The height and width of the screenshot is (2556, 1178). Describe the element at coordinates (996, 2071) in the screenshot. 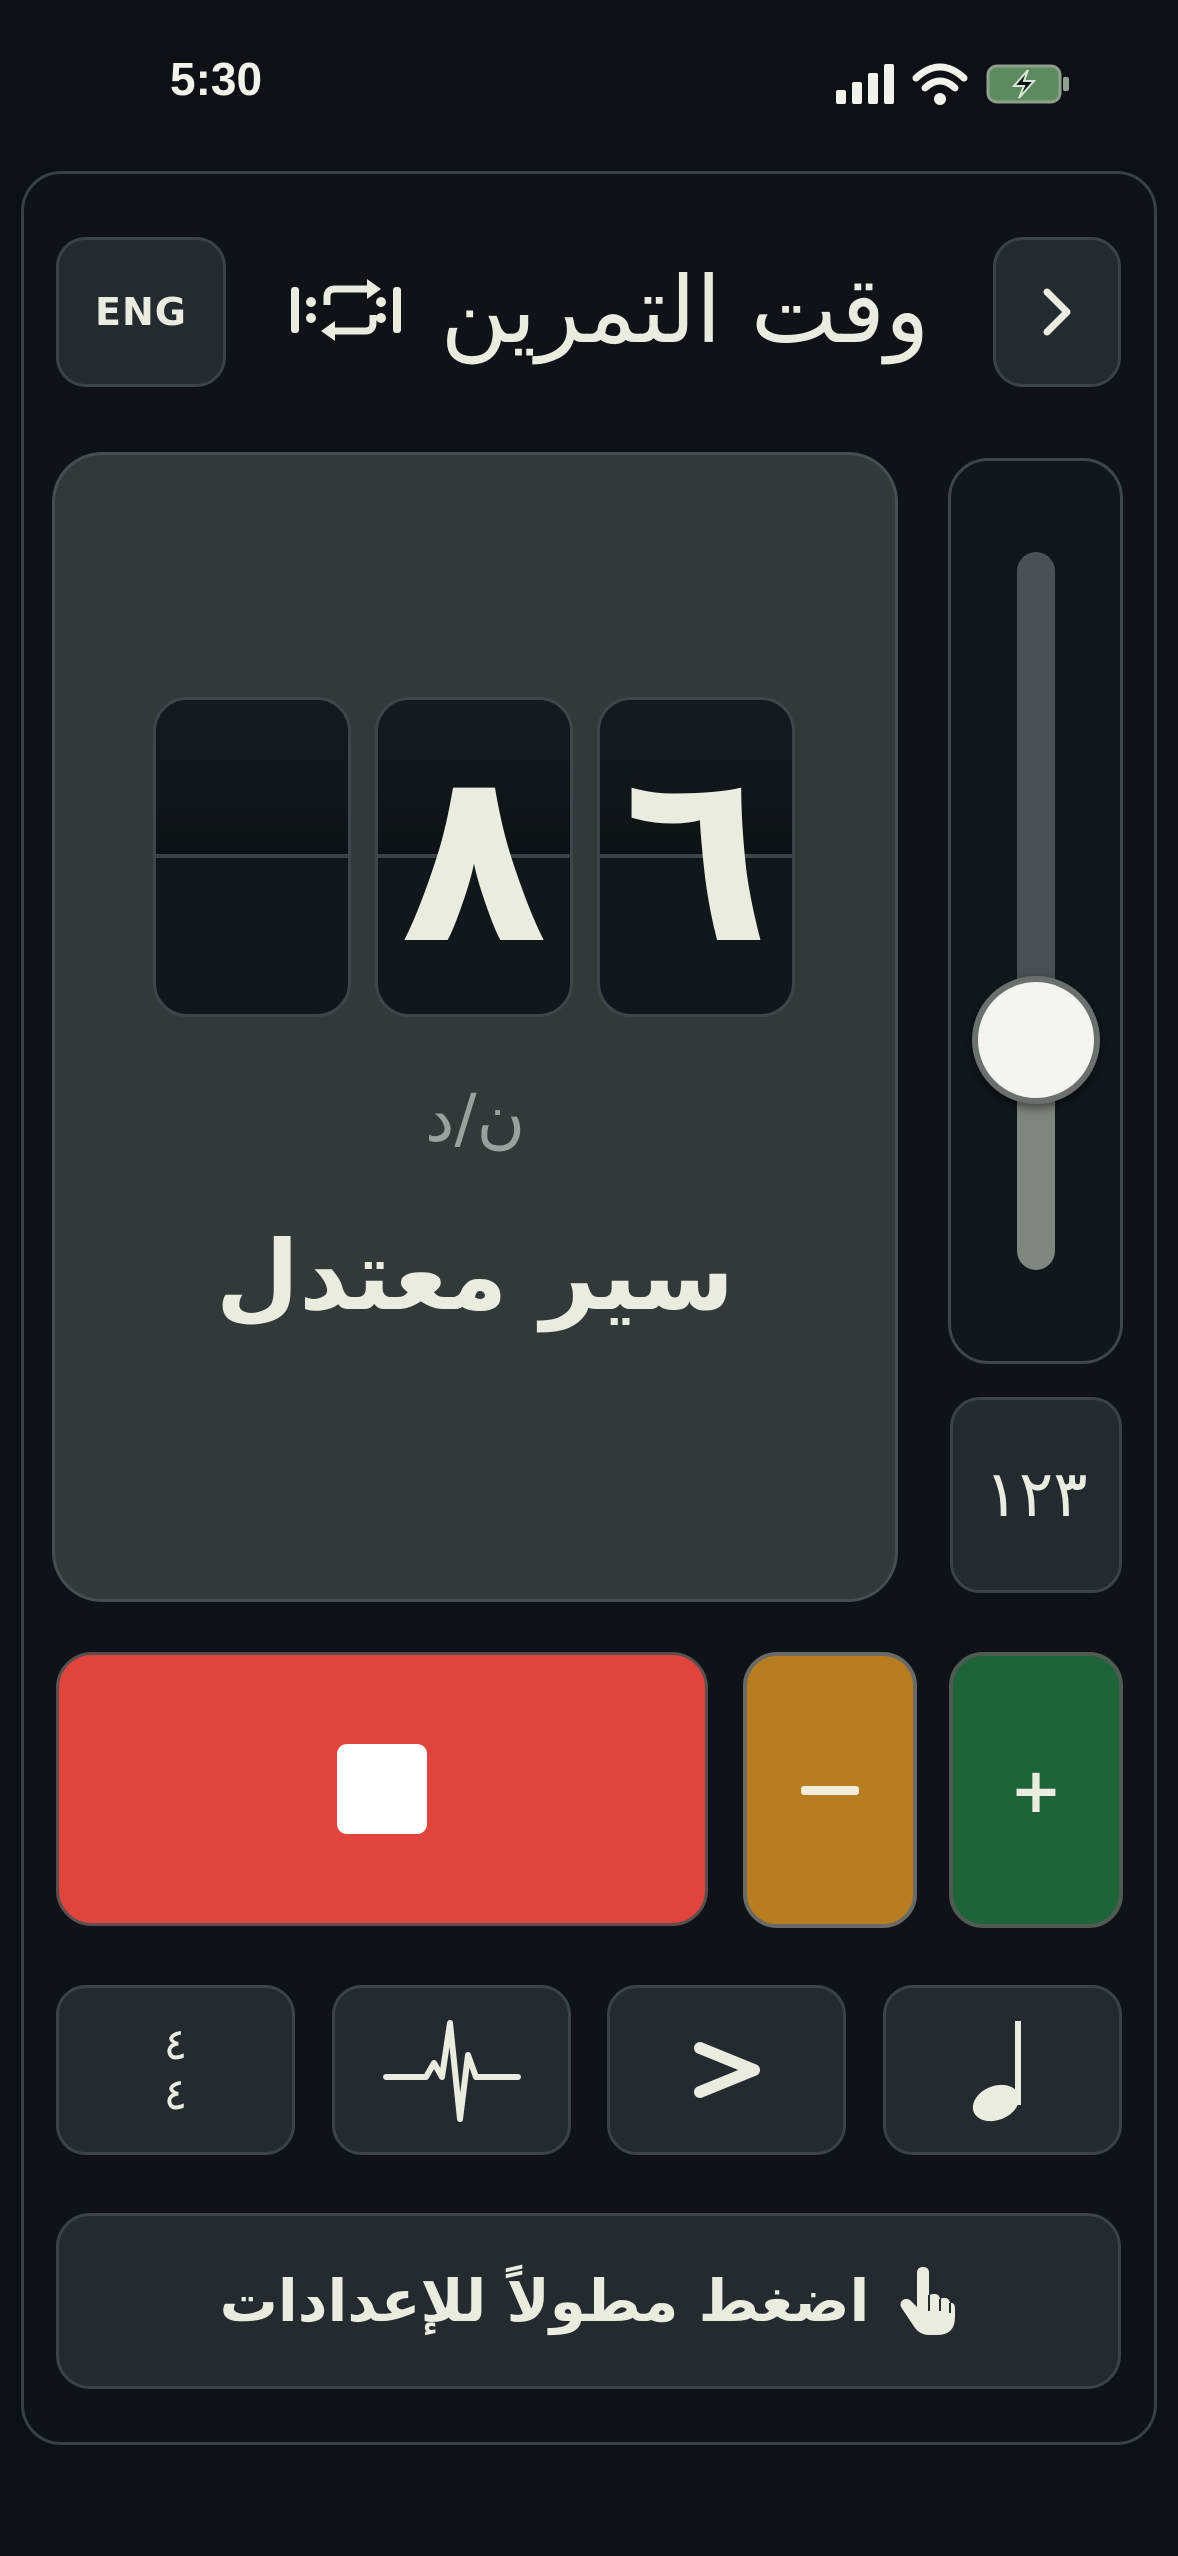

I see `half-note-icon` at that location.